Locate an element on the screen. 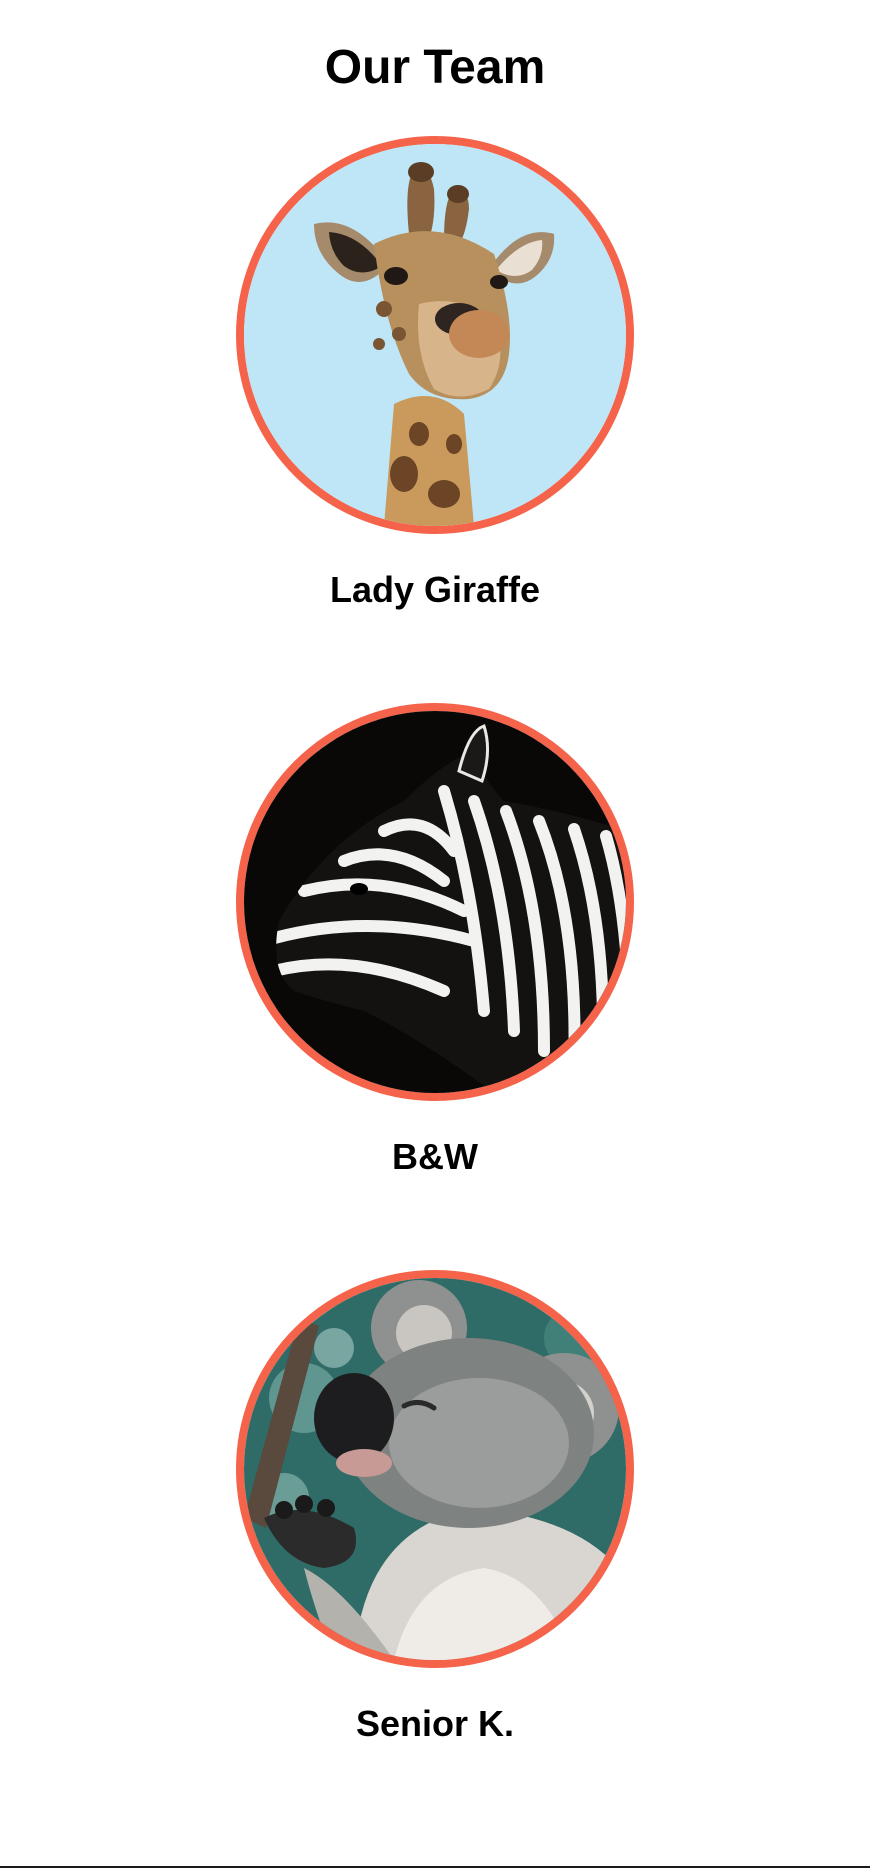 The height and width of the screenshot is (1868, 870). member-name: Lady Giraffe is located at coordinates (435, 589).